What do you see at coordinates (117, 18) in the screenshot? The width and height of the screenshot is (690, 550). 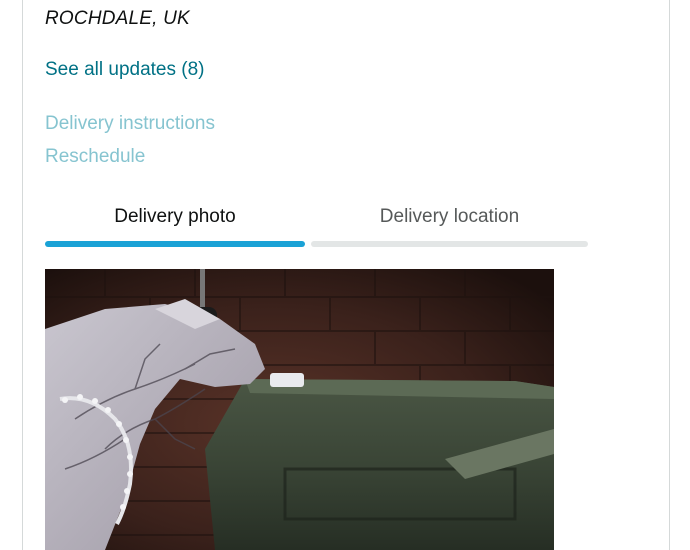 I see `delivery-address: ROCHDALE, UK` at bounding box center [117, 18].